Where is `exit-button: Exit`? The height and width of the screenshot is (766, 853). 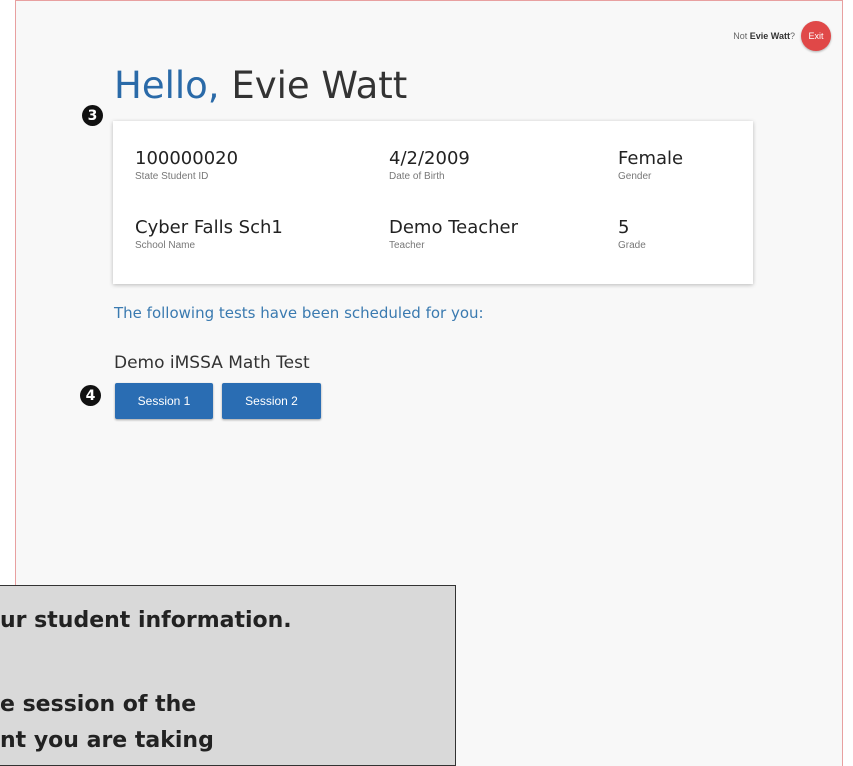
exit-button: Exit is located at coordinates (816, 36).